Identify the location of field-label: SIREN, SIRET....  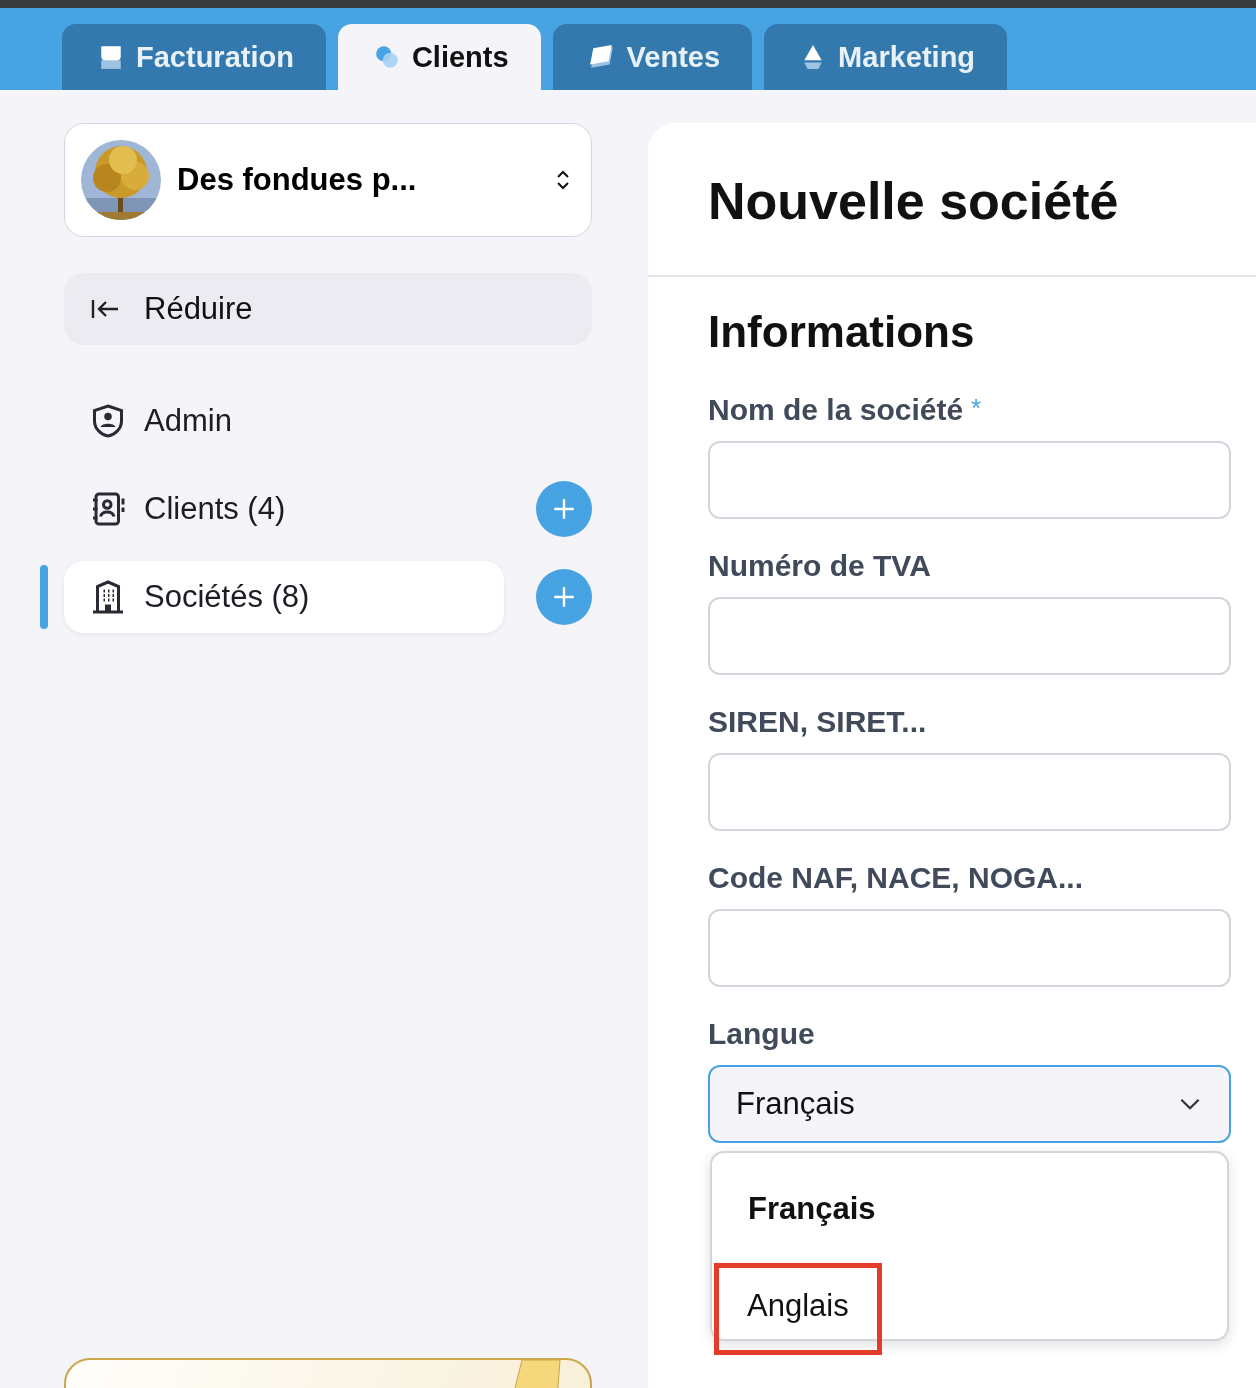
(817, 722).